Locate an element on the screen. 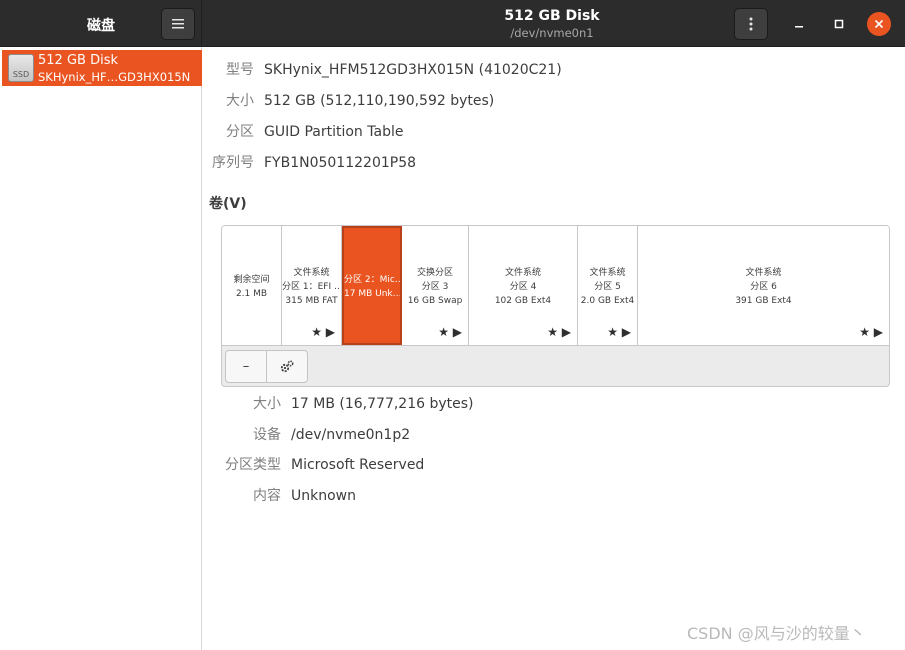  partition-size-row: 大小 17 MB (16,777,216 bytes) is located at coordinates (553, 404).